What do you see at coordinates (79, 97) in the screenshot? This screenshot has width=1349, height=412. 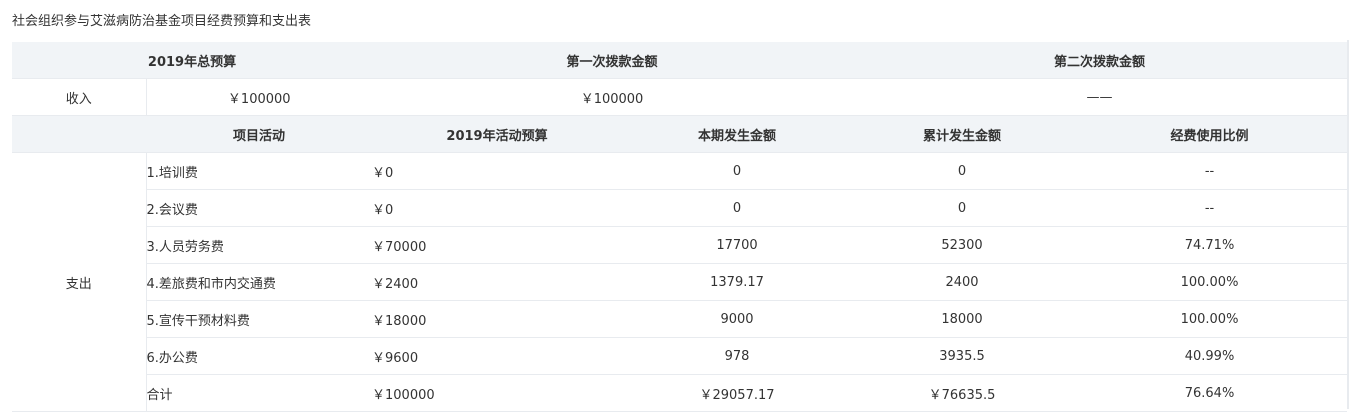 I see `income-label: 收入` at bounding box center [79, 97].